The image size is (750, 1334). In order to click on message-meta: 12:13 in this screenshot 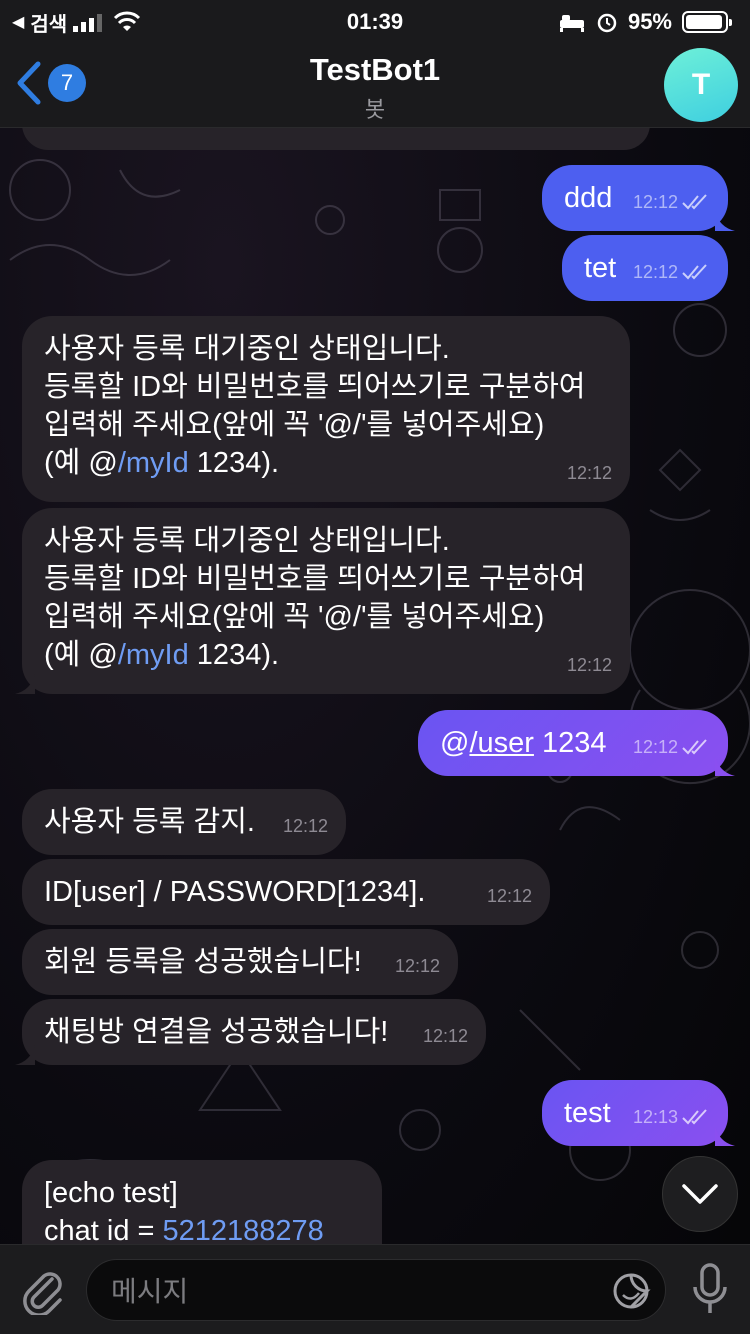, I will do `click(671, 1117)`.